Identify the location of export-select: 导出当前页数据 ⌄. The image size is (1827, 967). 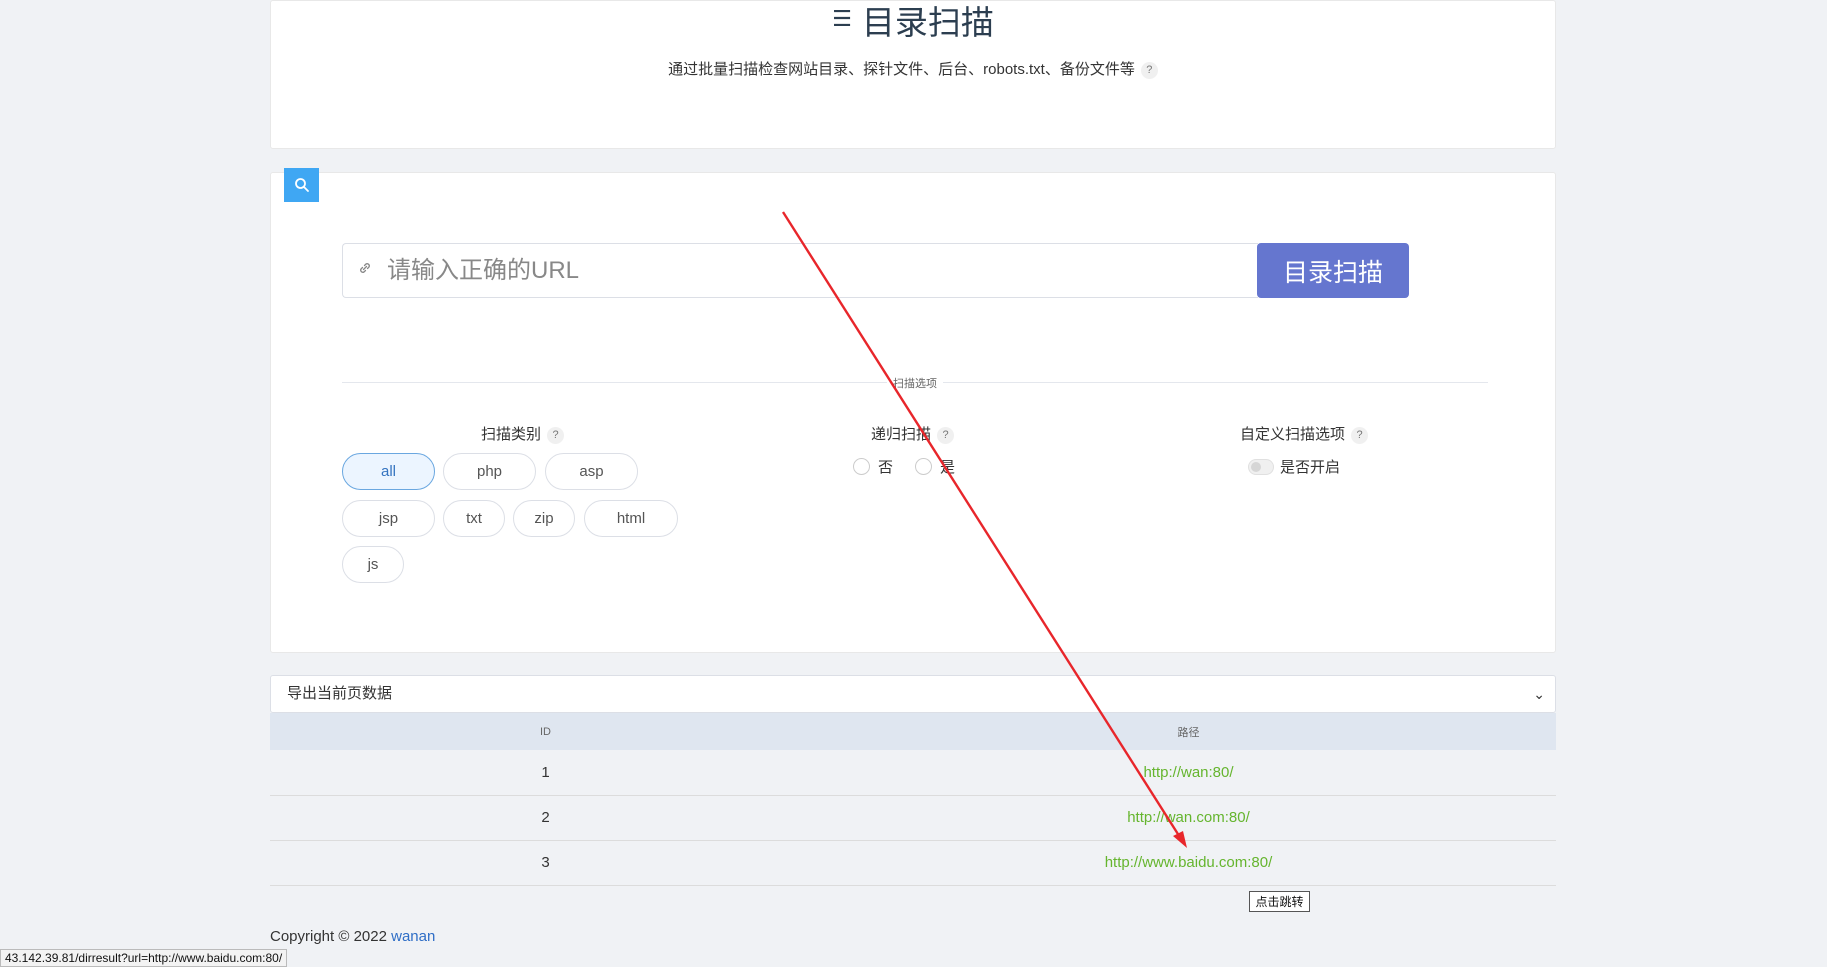
(913, 694).